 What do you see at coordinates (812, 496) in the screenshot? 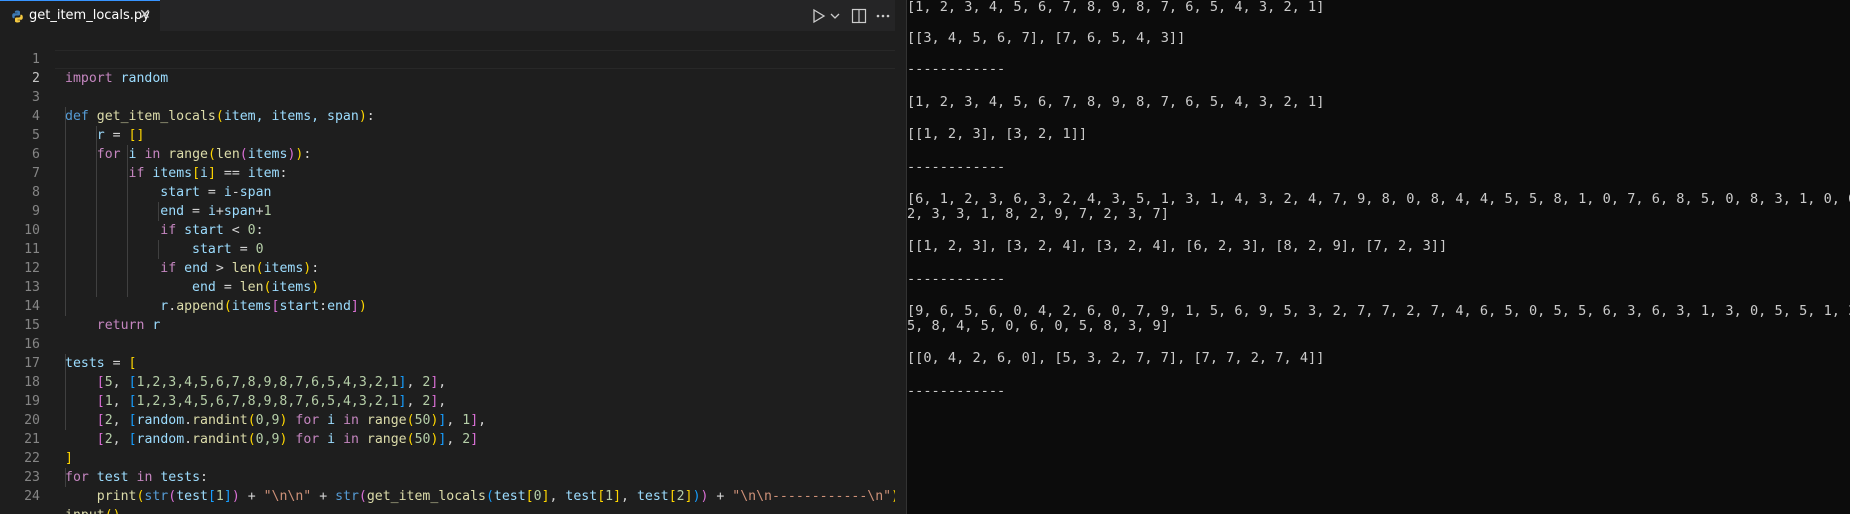
I see `token: "\n\n------------\n"` at bounding box center [812, 496].